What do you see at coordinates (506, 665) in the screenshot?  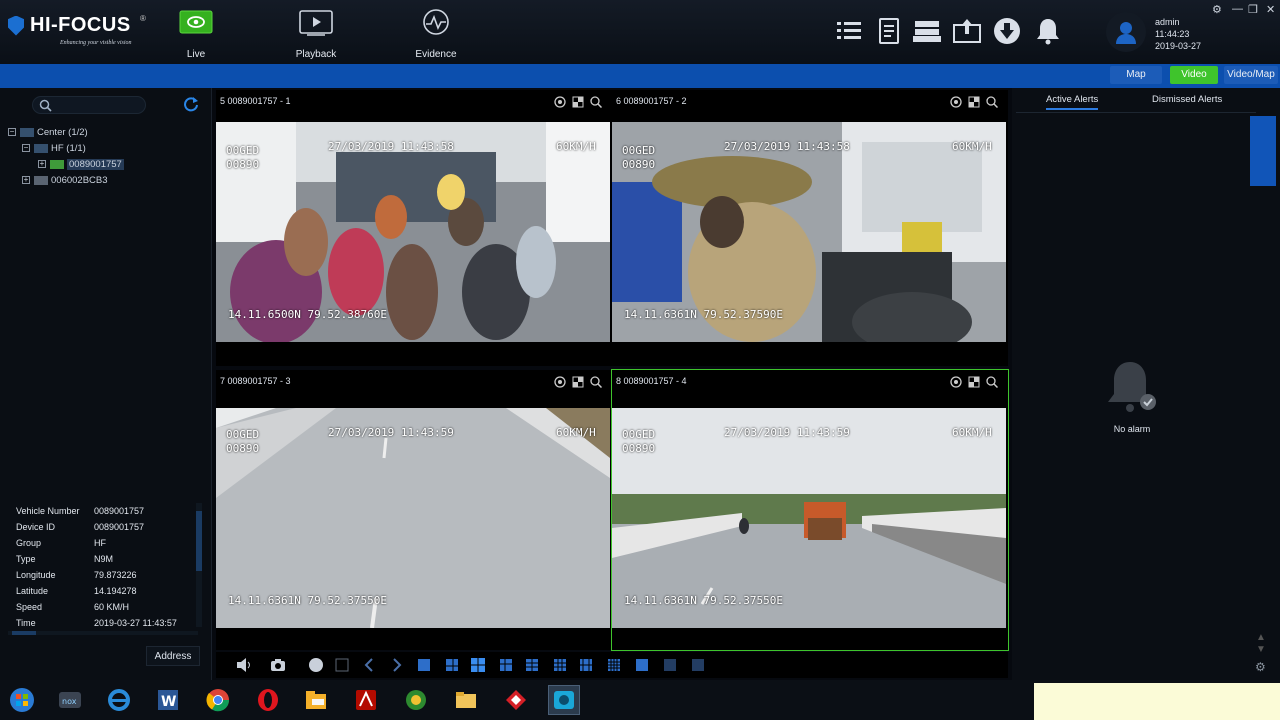 I see `layout-6-icon` at bounding box center [506, 665].